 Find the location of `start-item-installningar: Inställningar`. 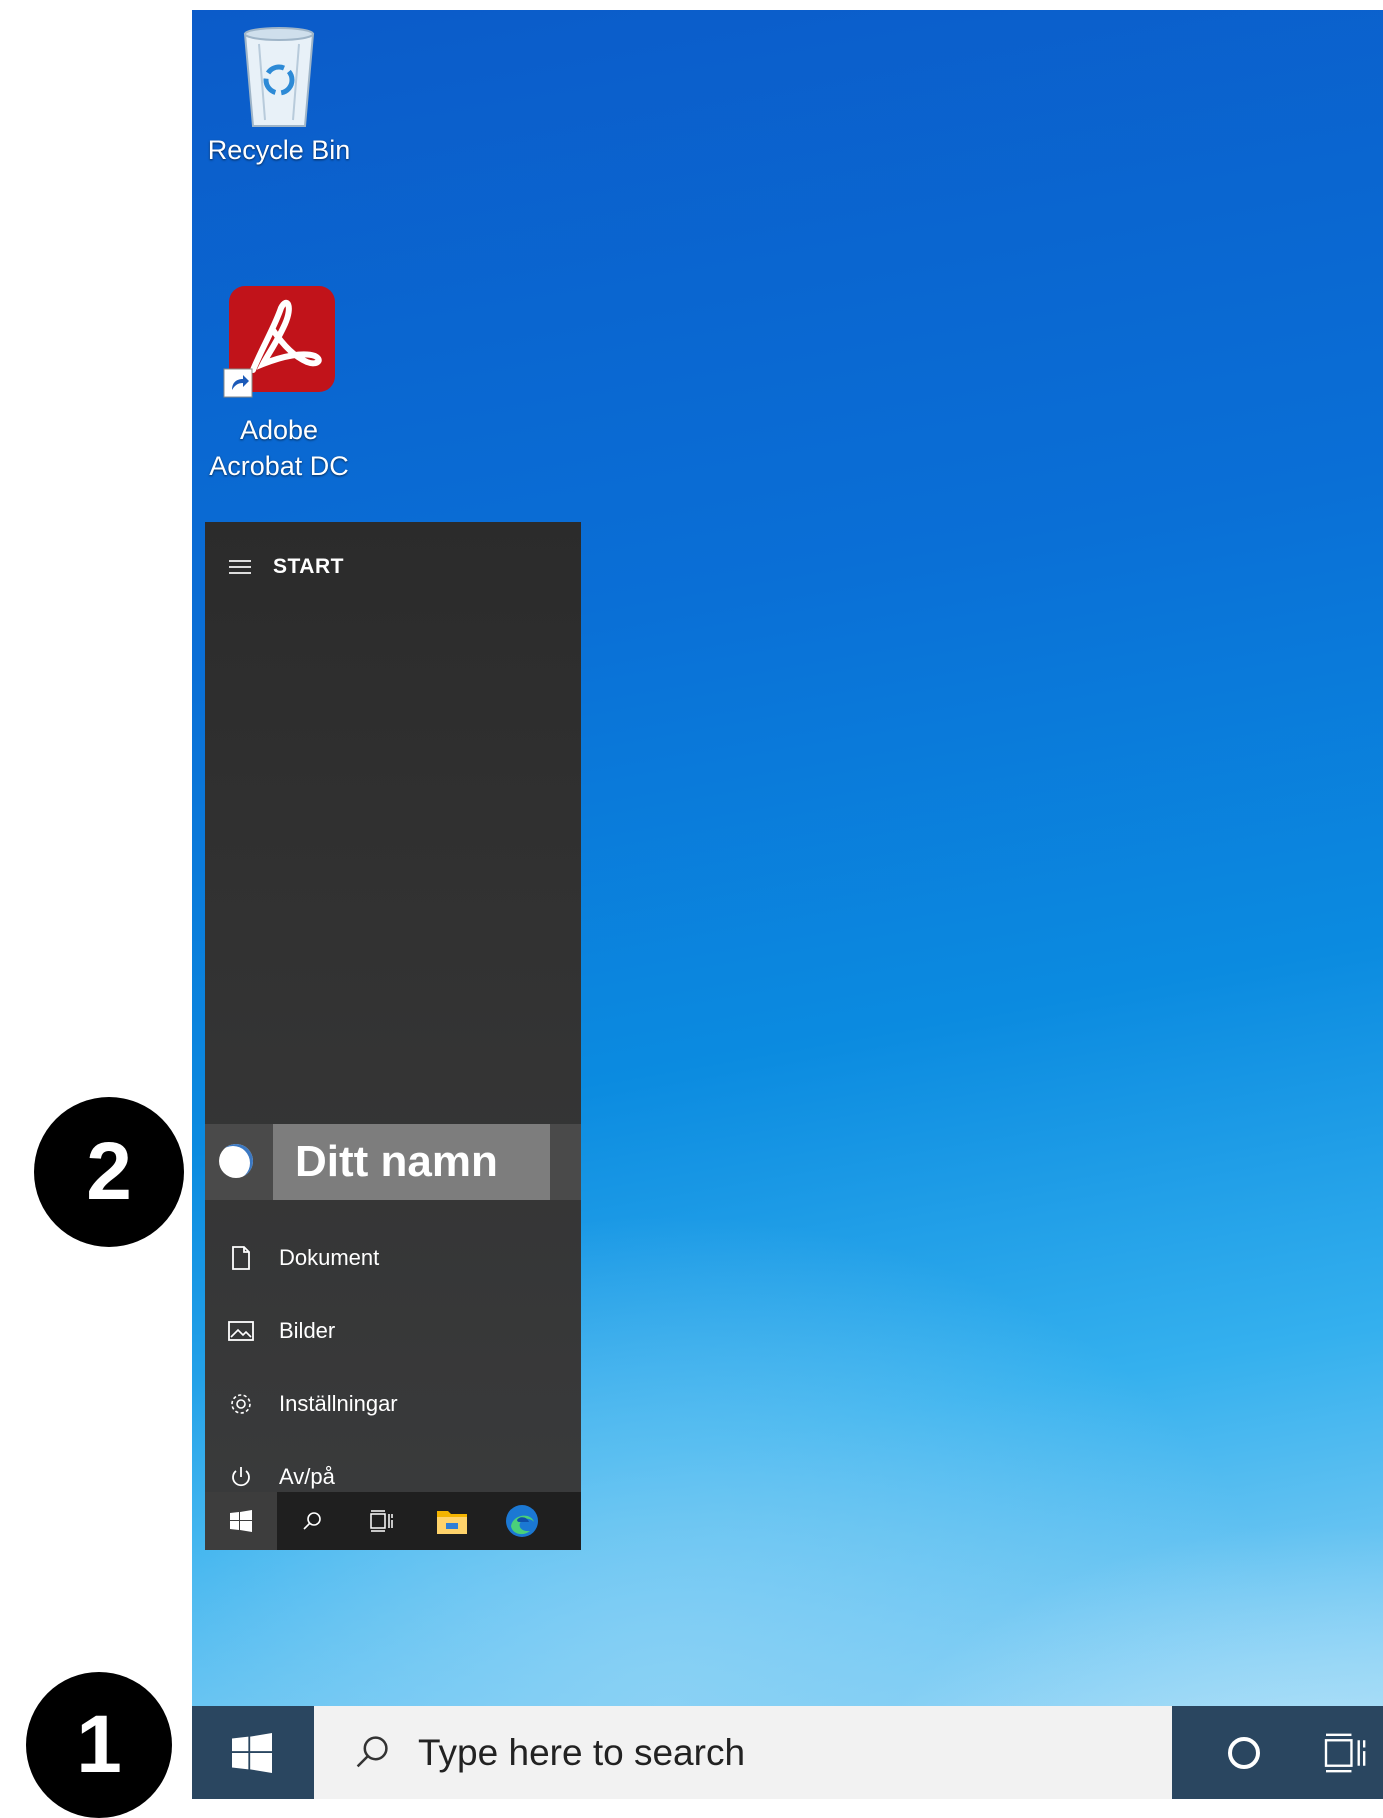

start-item-installningar: Inställningar is located at coordinates (393, 1404).